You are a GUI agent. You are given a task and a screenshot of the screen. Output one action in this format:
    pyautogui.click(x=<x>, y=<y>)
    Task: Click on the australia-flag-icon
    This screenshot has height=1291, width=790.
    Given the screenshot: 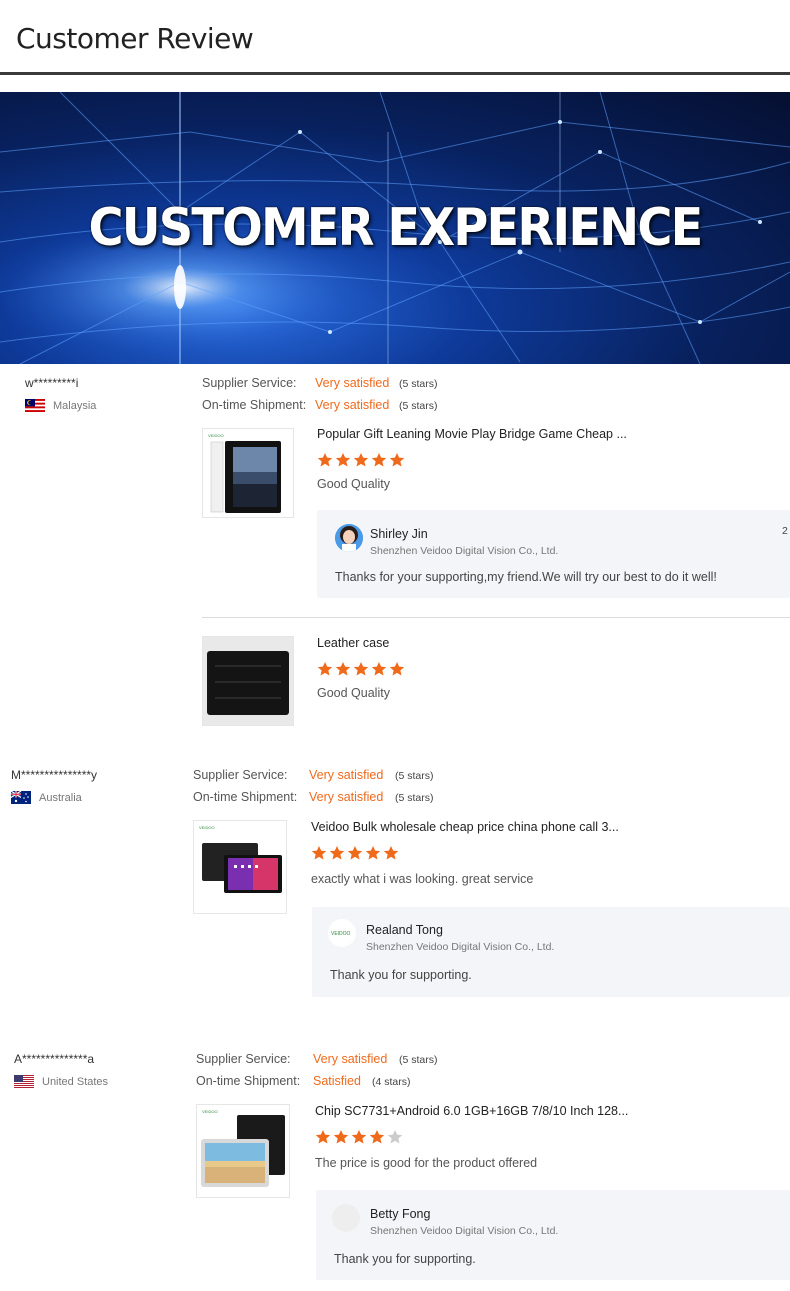 What is the action you would take?
    pyautogui.click(x=21, y=797)
    